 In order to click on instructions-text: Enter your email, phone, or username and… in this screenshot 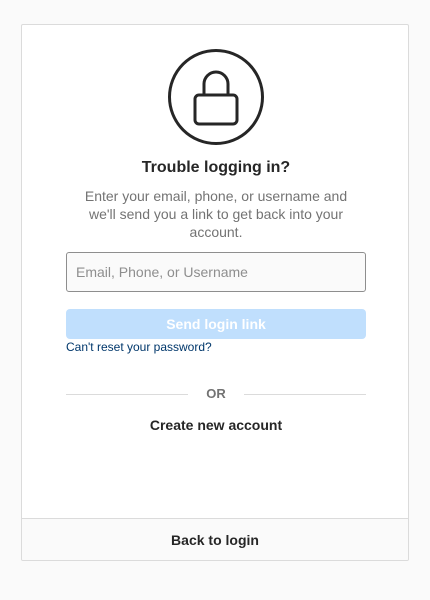, I will do `click(216, 214)`.